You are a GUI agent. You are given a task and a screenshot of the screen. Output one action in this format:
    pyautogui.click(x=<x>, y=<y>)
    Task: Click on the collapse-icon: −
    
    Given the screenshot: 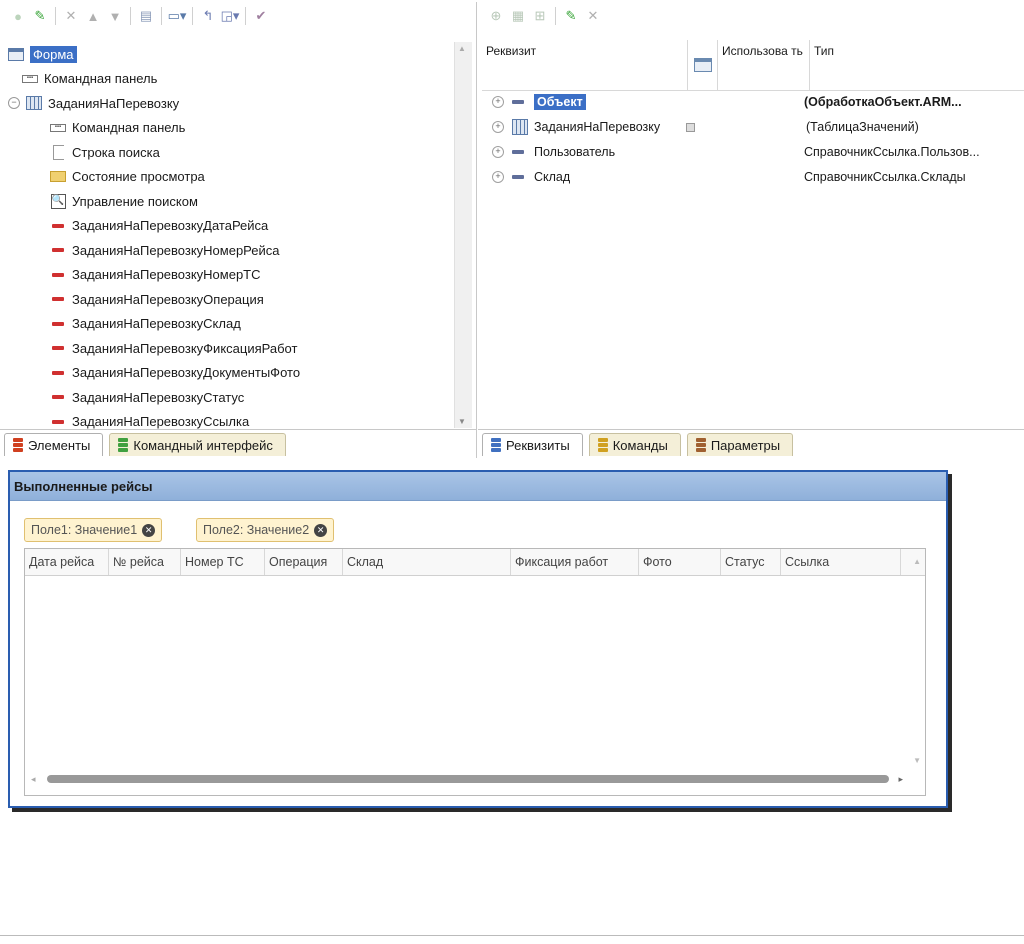 What is the action you would take?
    pyautogui.click(x=14, y=103)
    